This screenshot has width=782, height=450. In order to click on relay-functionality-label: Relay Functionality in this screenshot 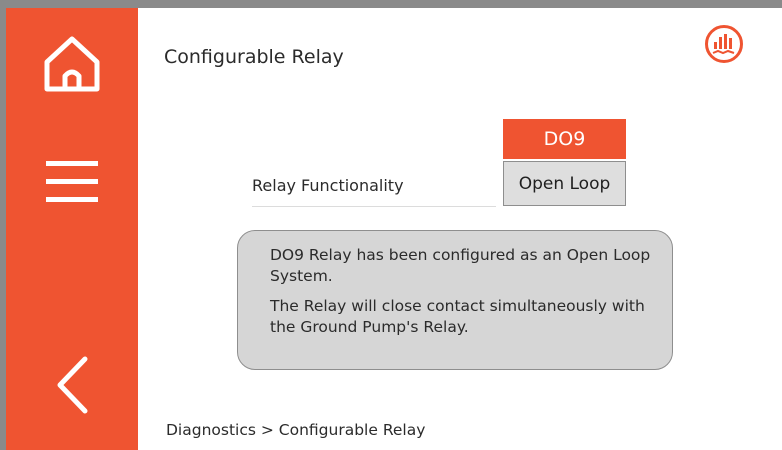, I will do `click(328, 185)`.